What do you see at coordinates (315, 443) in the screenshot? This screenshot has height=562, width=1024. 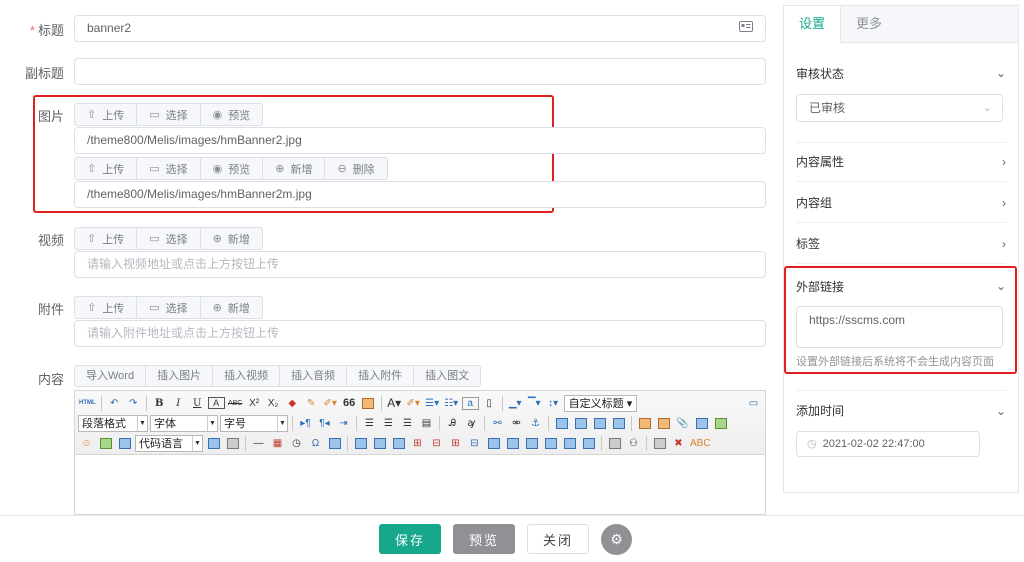 I see `special-chars-icon: Ω` at bounding box center [315, 443].